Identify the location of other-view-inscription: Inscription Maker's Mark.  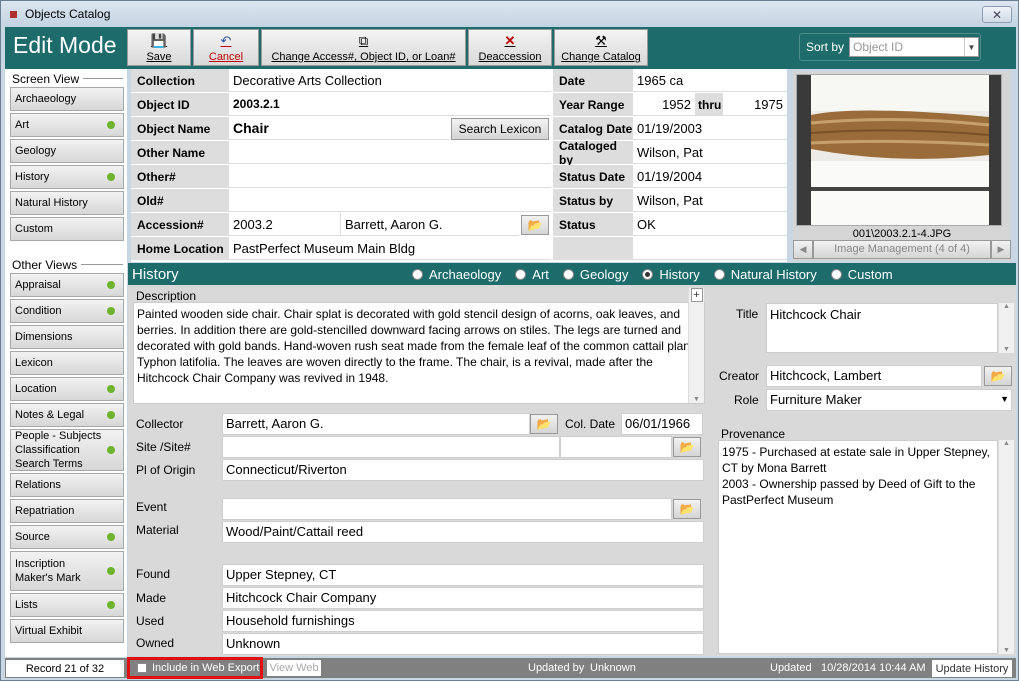
(67, 571).